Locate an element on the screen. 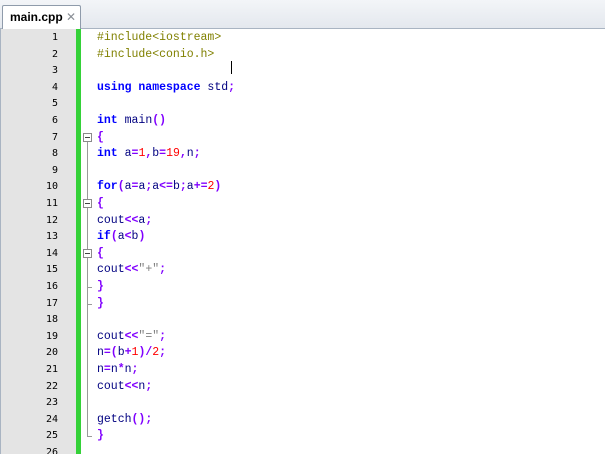 Image resolution: width=605 pixels, height=454 pixels. code-token: <= is located at coordinates (166, 187).